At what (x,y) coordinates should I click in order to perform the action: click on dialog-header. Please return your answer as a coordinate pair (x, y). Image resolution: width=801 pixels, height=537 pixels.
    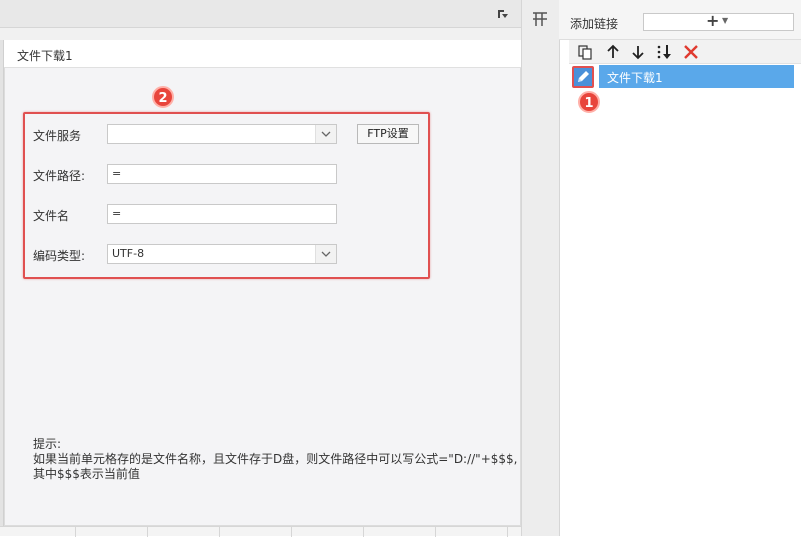
    Looking at the image, I should click on (262, 54).